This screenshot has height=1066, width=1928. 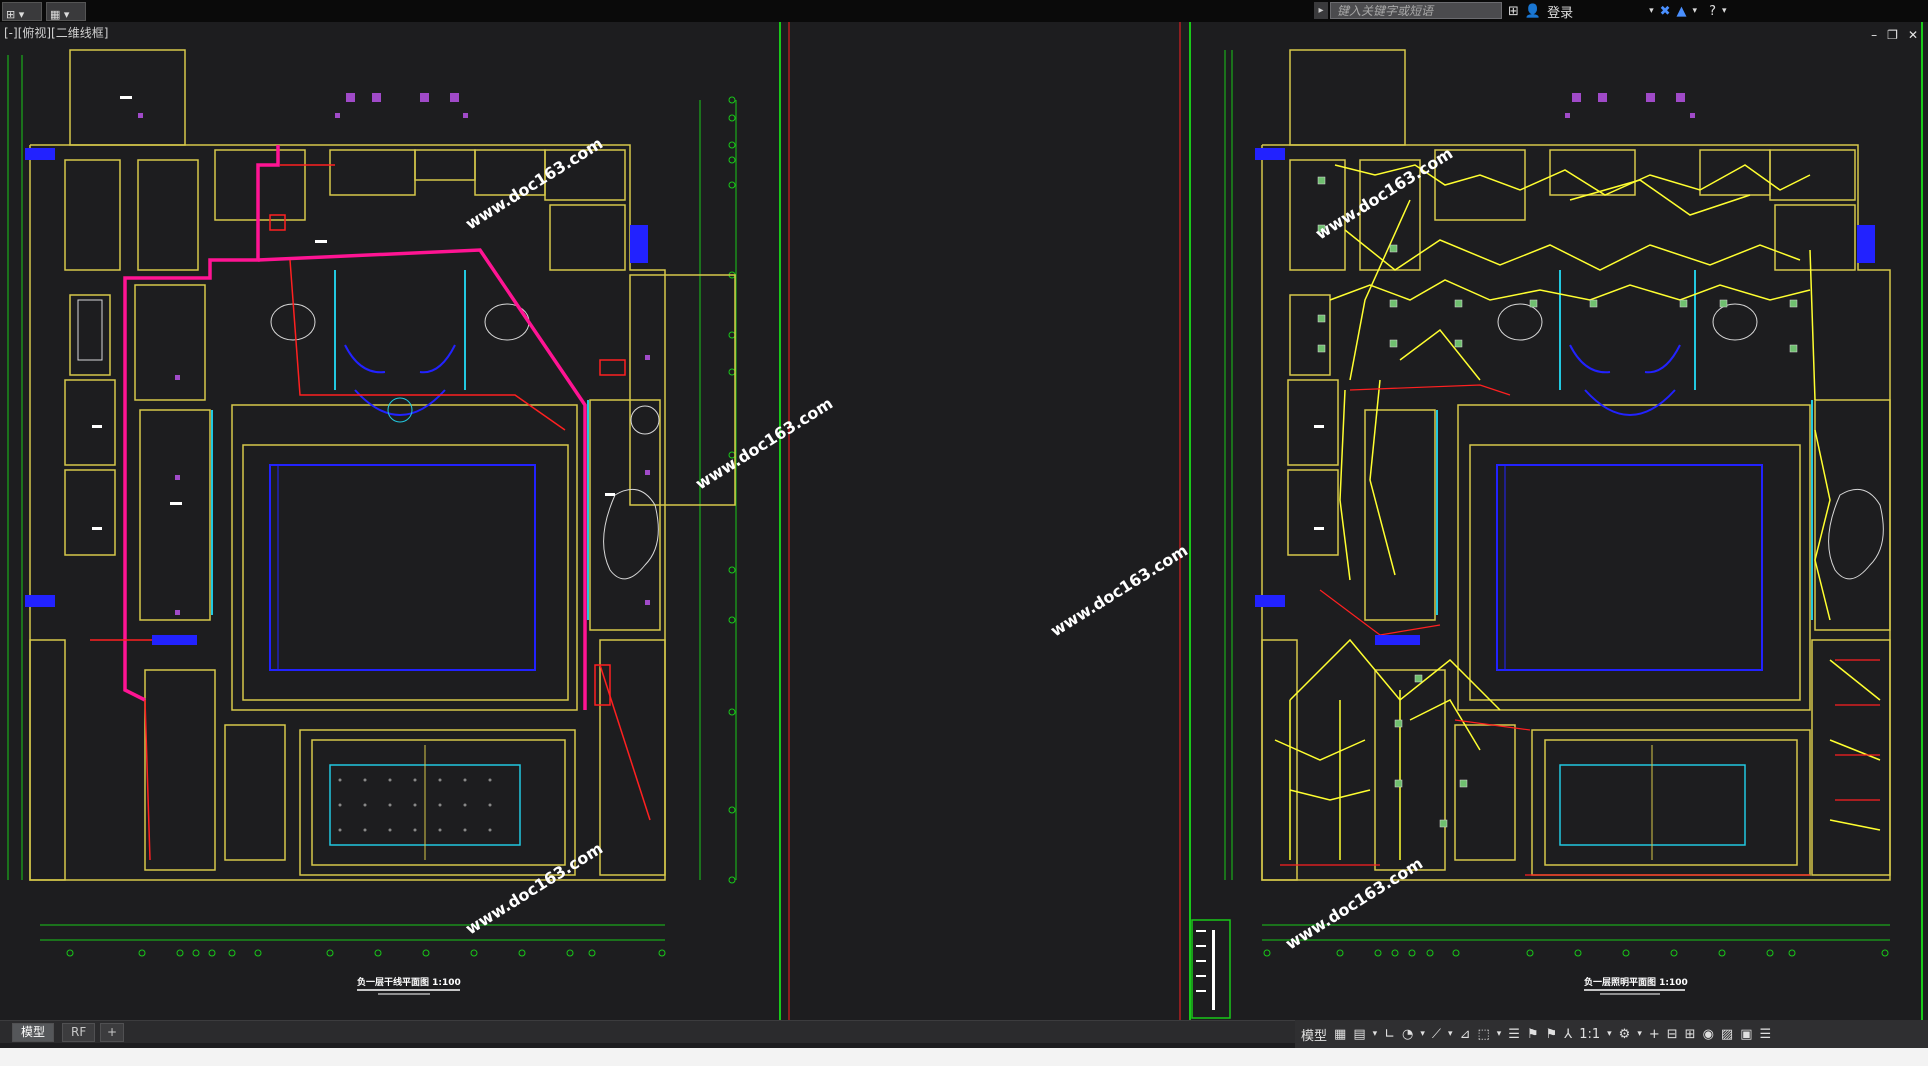 I want to click on object-snap-tracking-icon: ⟋, so click(x=1436, y=1034).